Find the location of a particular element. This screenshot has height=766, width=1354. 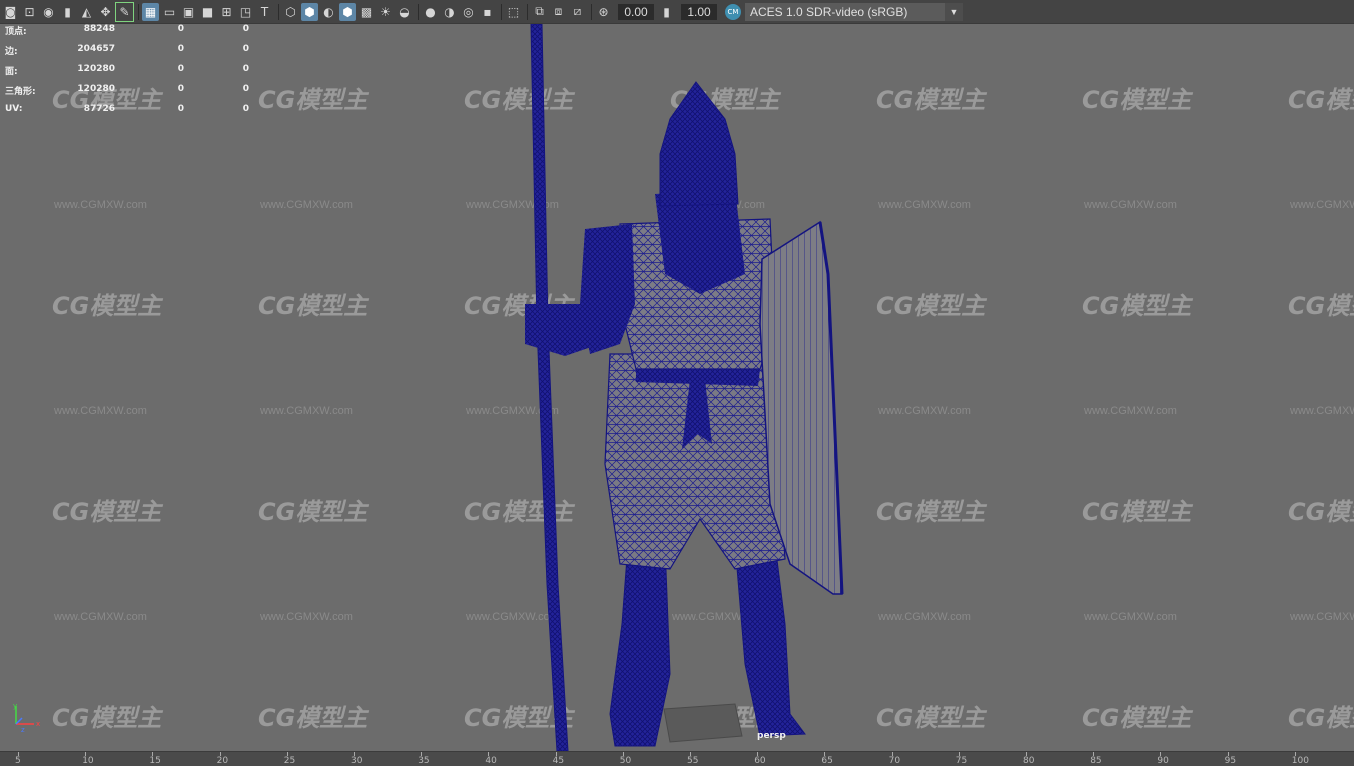

helmet is located at coordinates (699, 144).